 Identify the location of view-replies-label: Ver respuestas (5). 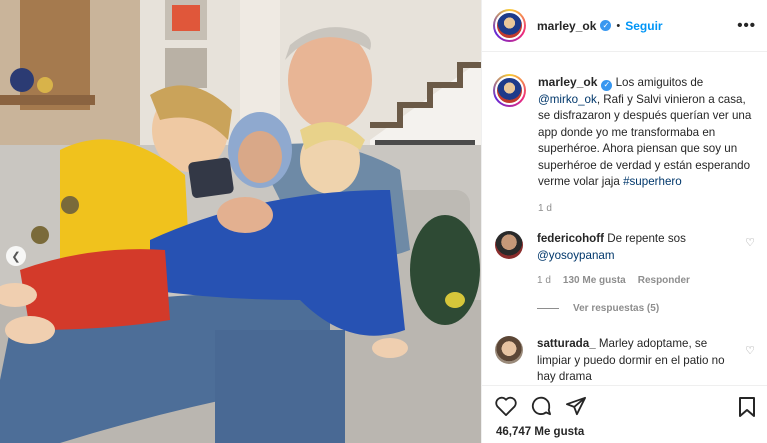
(616, 308).